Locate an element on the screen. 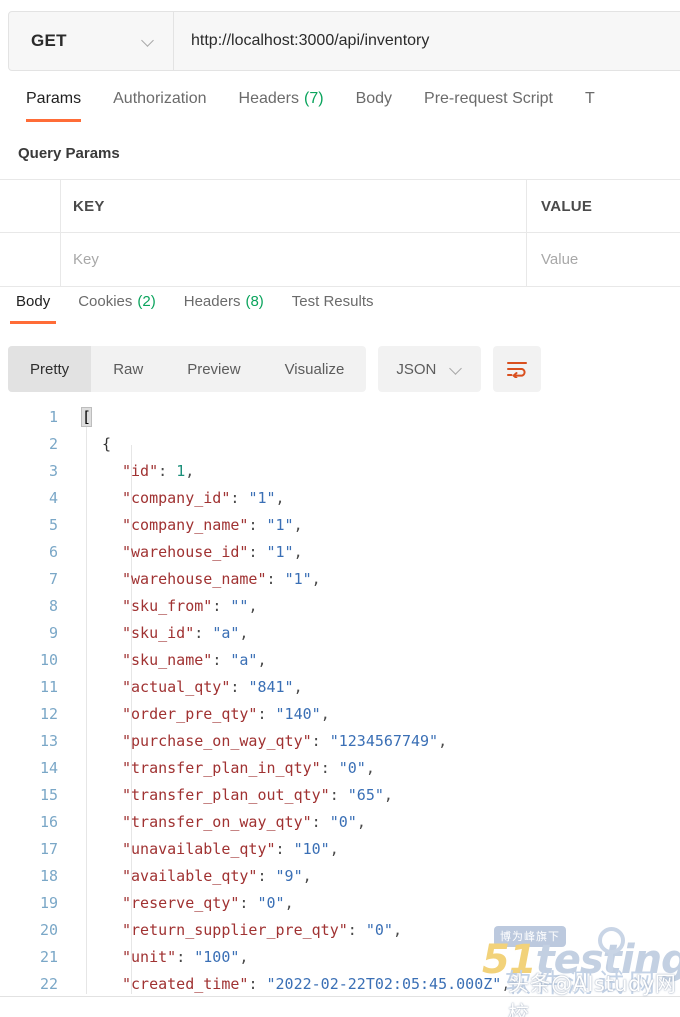  response-format-selector: JSON is located at coordinates (430, 369).